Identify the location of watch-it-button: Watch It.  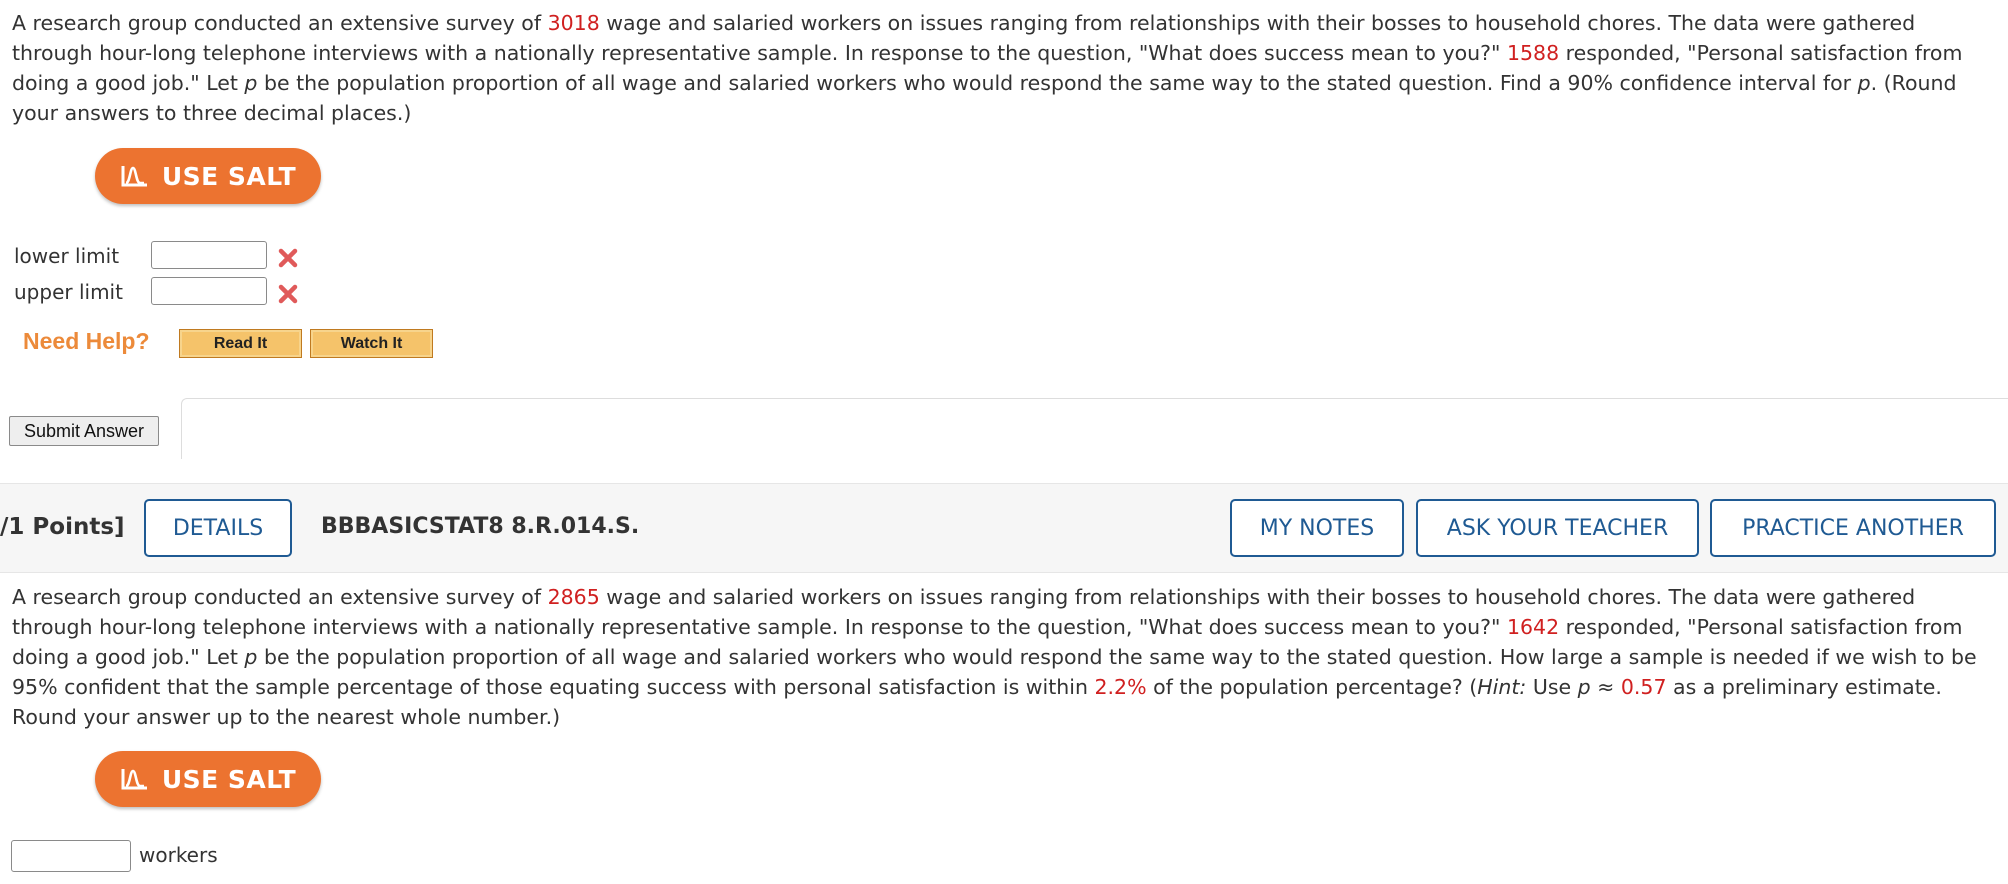
(371, 343).